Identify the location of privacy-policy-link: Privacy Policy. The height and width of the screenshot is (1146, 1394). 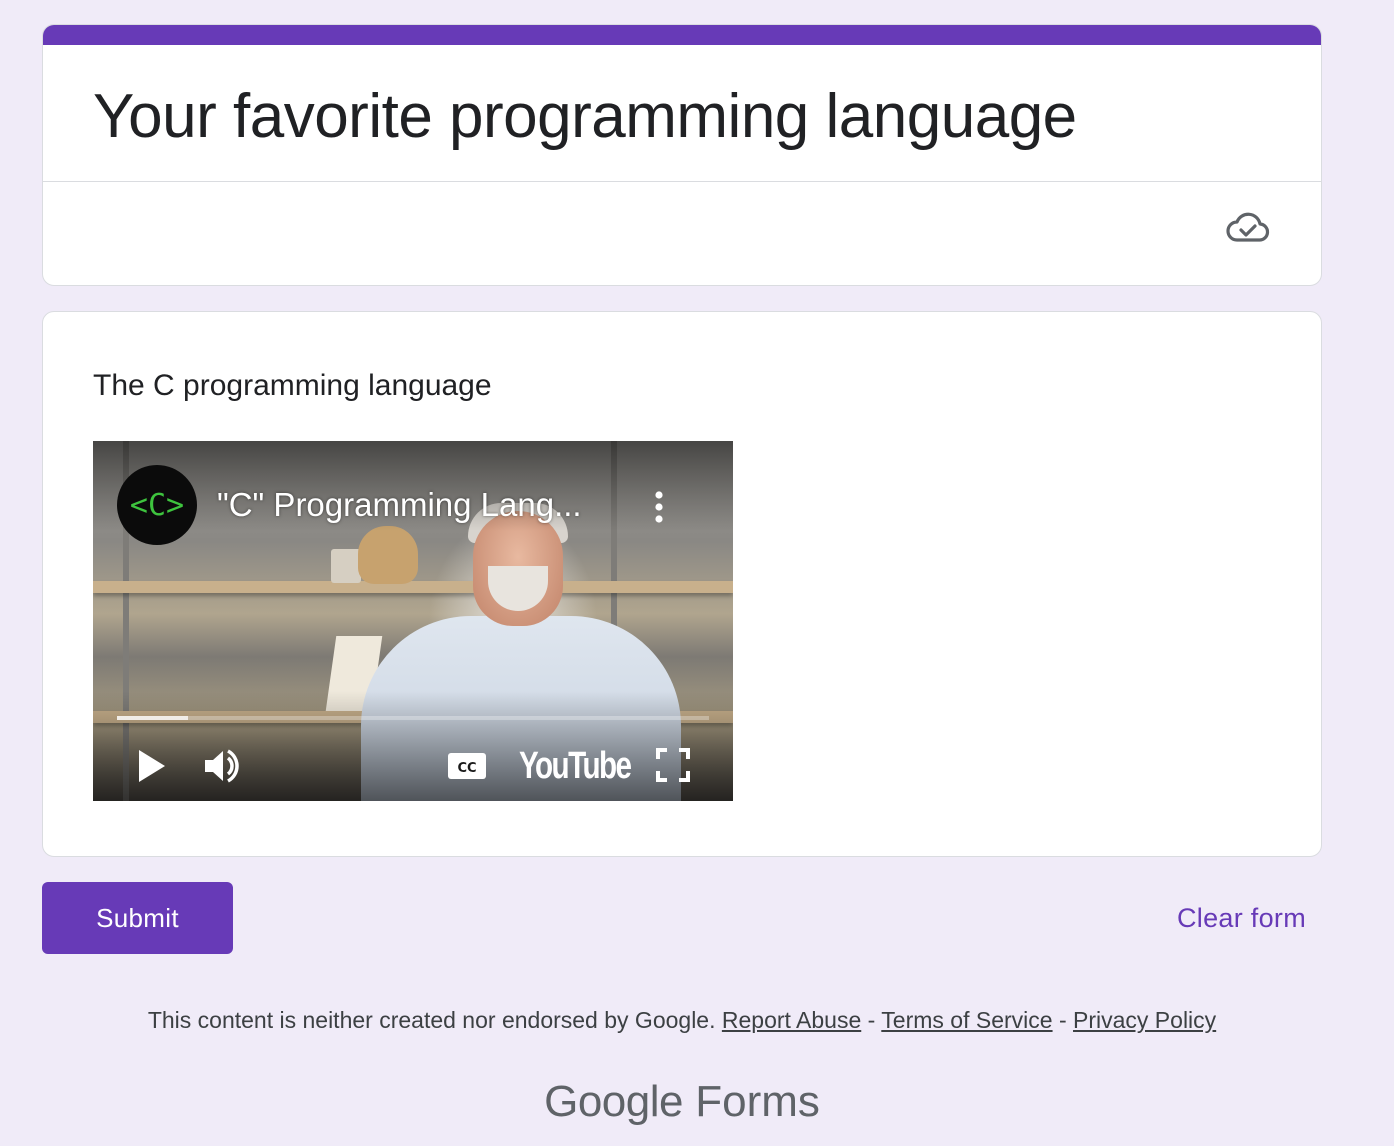
(1144, 1020).